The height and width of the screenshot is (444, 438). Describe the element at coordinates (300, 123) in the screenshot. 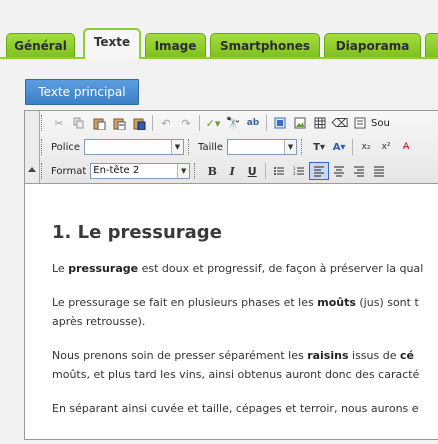

I see `image-icon` at that location.